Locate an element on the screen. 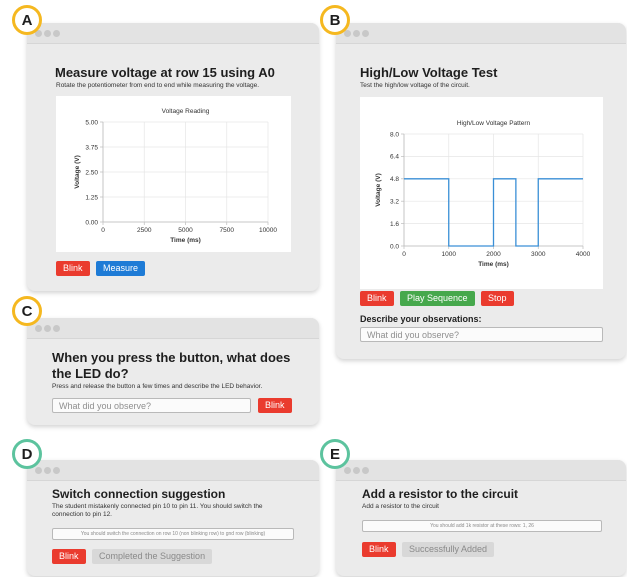 Image resolution: width=627 pixels, height=577 pixels. y-tick-label: 3.75 is located at coordinates (91, 147).